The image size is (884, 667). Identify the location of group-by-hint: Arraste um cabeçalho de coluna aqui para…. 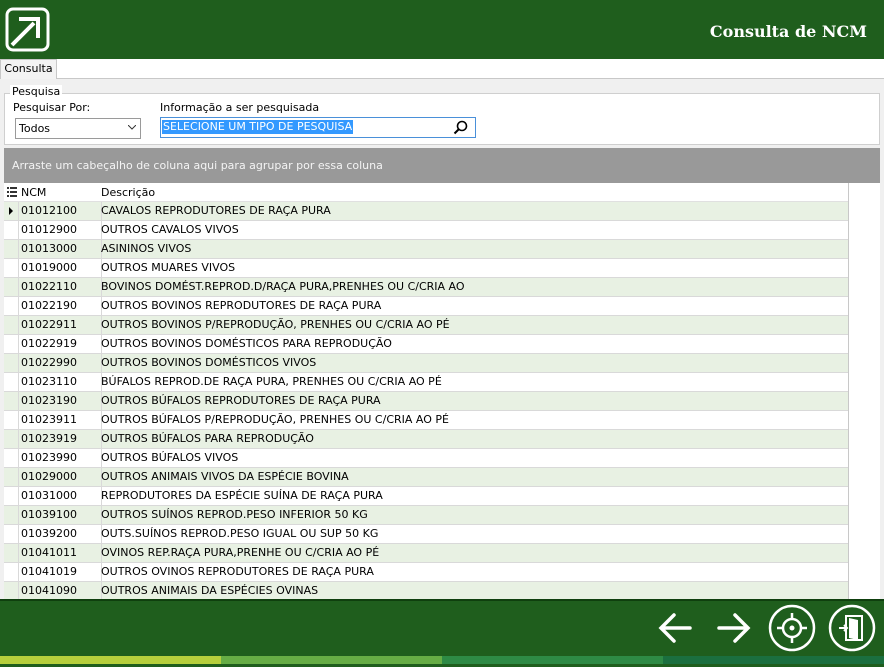
(197, 165).